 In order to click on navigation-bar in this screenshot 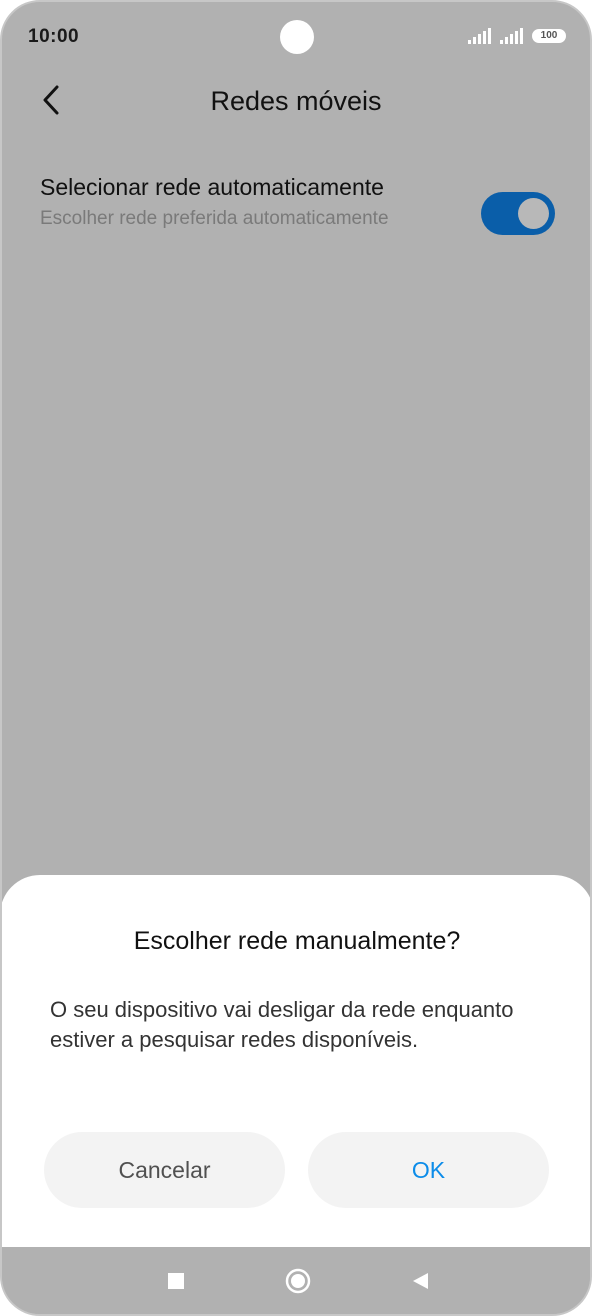, I will do `click(296, 1280)`.